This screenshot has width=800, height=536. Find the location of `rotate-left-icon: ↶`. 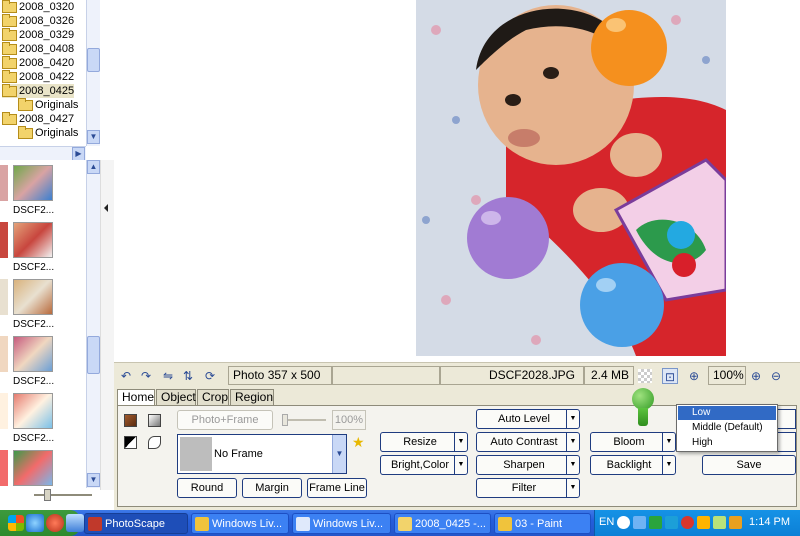

rotate-left-icon: ↶ is located at coordinates (126, 376).